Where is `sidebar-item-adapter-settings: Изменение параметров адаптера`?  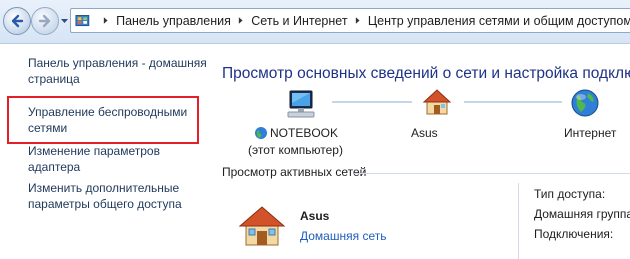
sidebar-item-adapter-settings: Изменение параметров адаптера is located at coordinates (119, 159).